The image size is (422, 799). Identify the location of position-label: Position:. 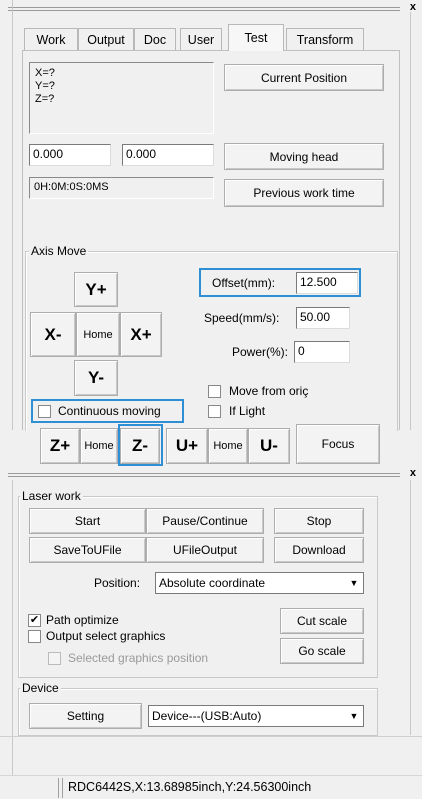
(117, 583).